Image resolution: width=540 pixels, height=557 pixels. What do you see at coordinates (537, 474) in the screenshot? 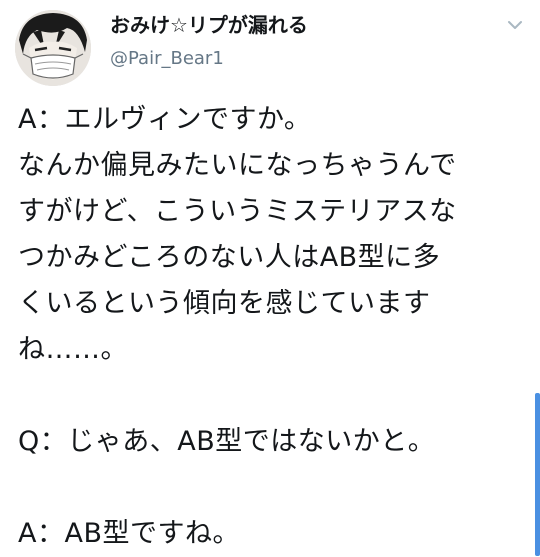
I see `scrollbar` at bounding box center [537, 474].